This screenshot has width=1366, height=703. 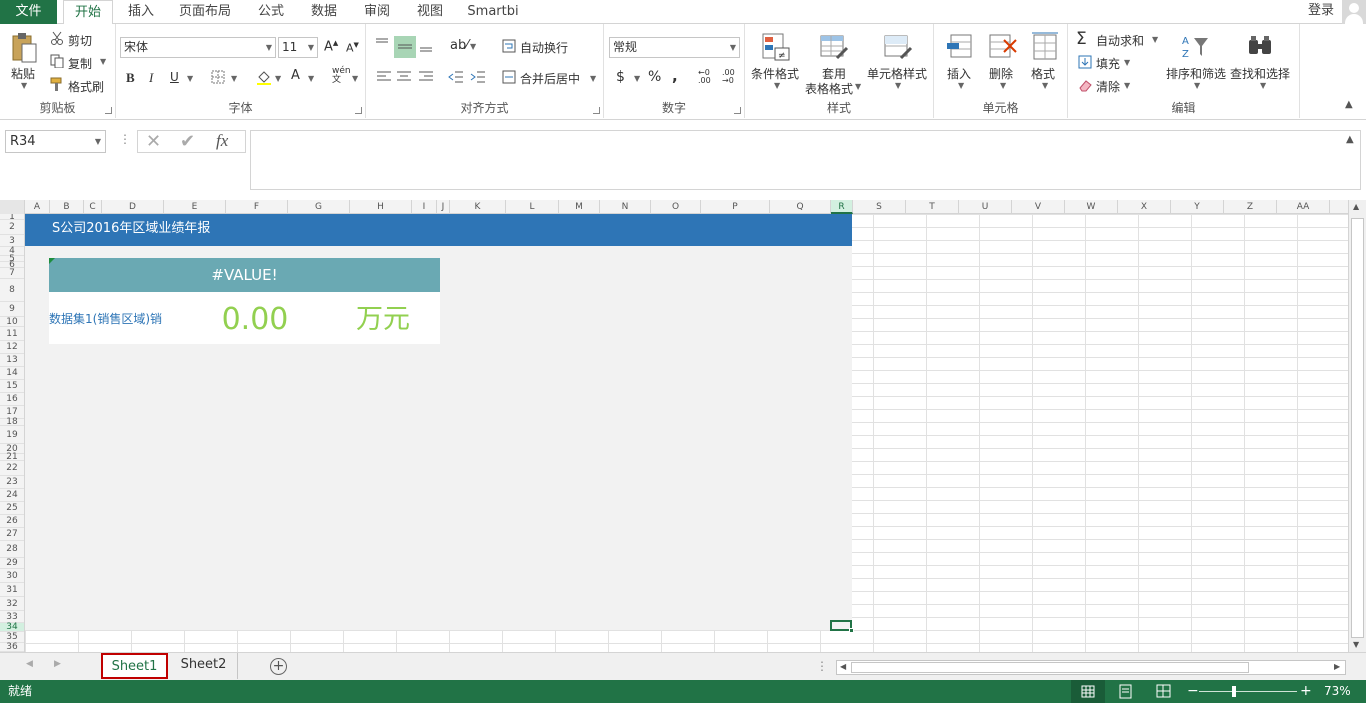 What do you see at coordinates (37, 207) in the screenshot?
I see `column-header-a: A` at bounding box center [37, 207].